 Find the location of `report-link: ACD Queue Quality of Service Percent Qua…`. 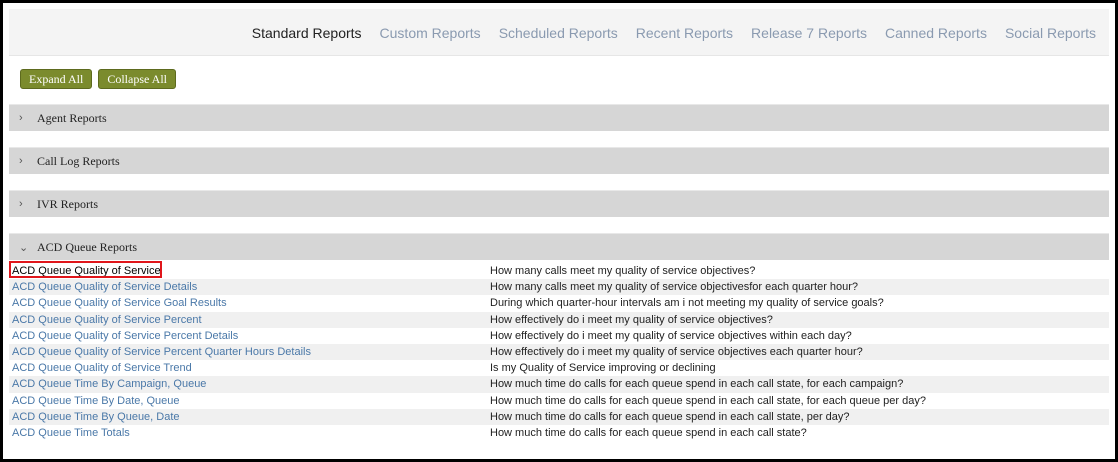

report-link: ACD Queue Quality of Service Percent Qua… is located at coordinates (249, 352).